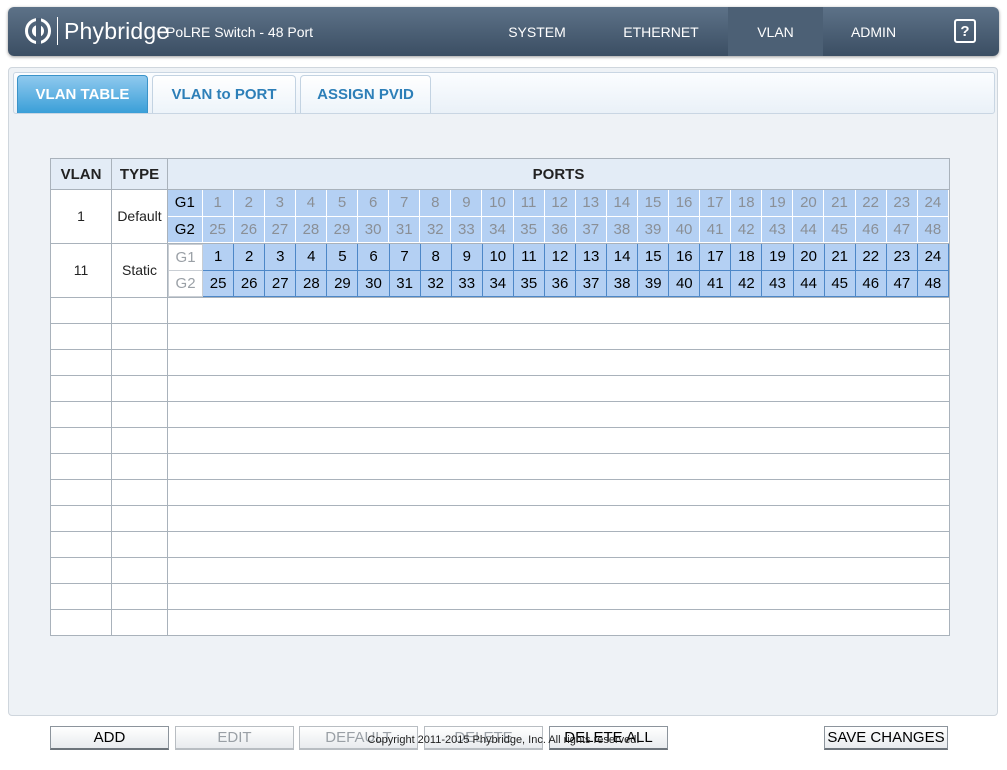 Image resolution: width=1007 pixels, height=770 pixels. I want to click on port-cell: 27, so click(280, 229).